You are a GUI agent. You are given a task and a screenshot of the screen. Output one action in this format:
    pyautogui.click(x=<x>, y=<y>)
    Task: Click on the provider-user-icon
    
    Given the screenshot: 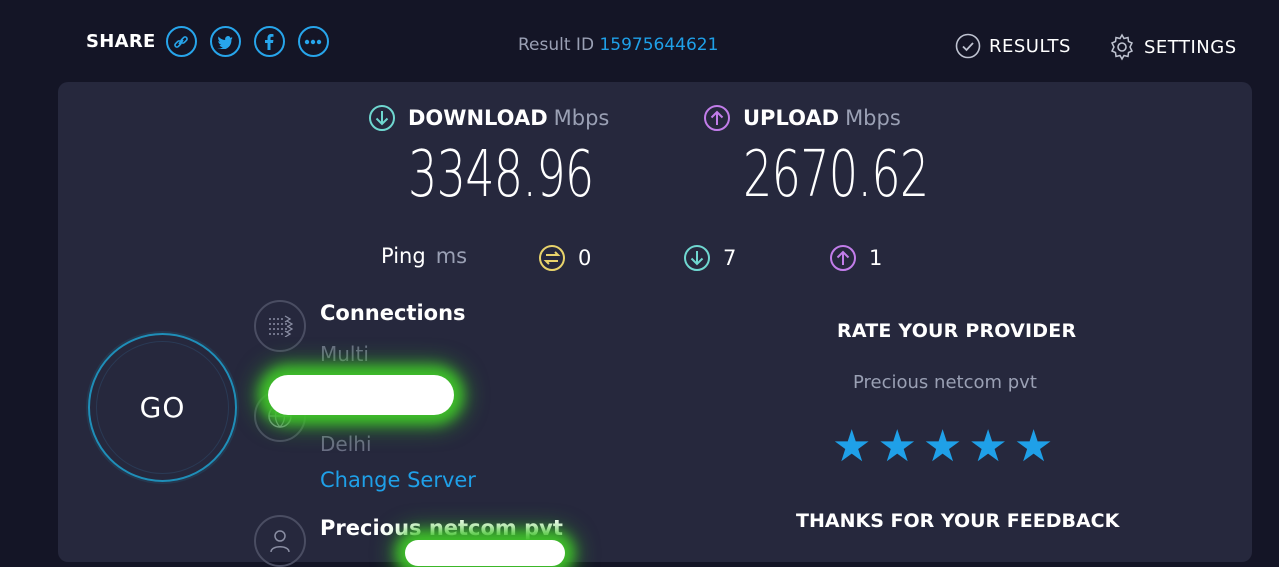 What is the action you would take?
    pyautogui.click(x=280, y=541)
    